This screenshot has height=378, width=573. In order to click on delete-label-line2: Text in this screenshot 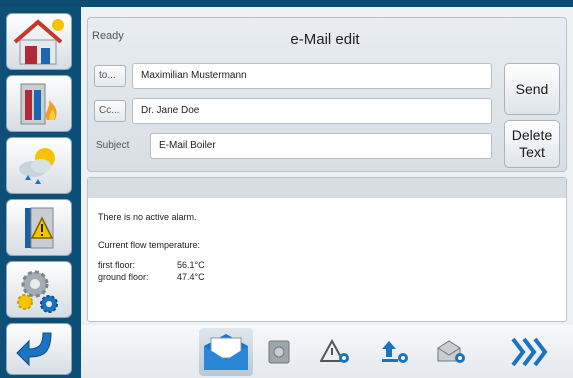, I will do `click(532, 152)`.